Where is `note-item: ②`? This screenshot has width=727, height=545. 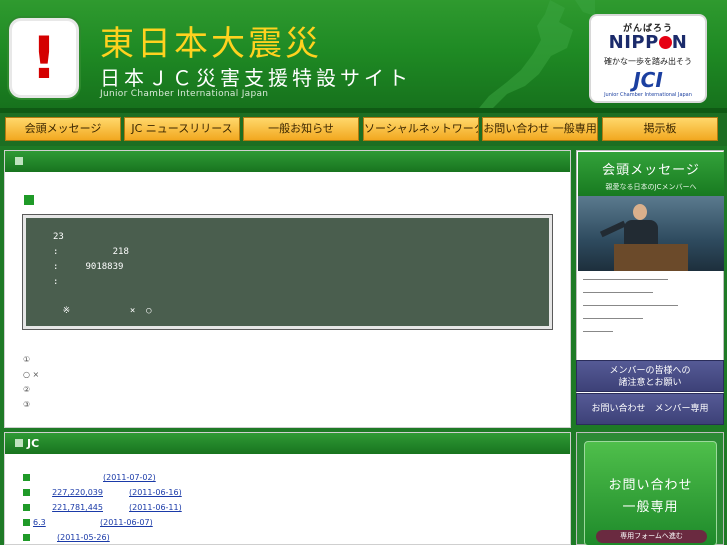 note-item: ② is located at coordinates (27, 389).